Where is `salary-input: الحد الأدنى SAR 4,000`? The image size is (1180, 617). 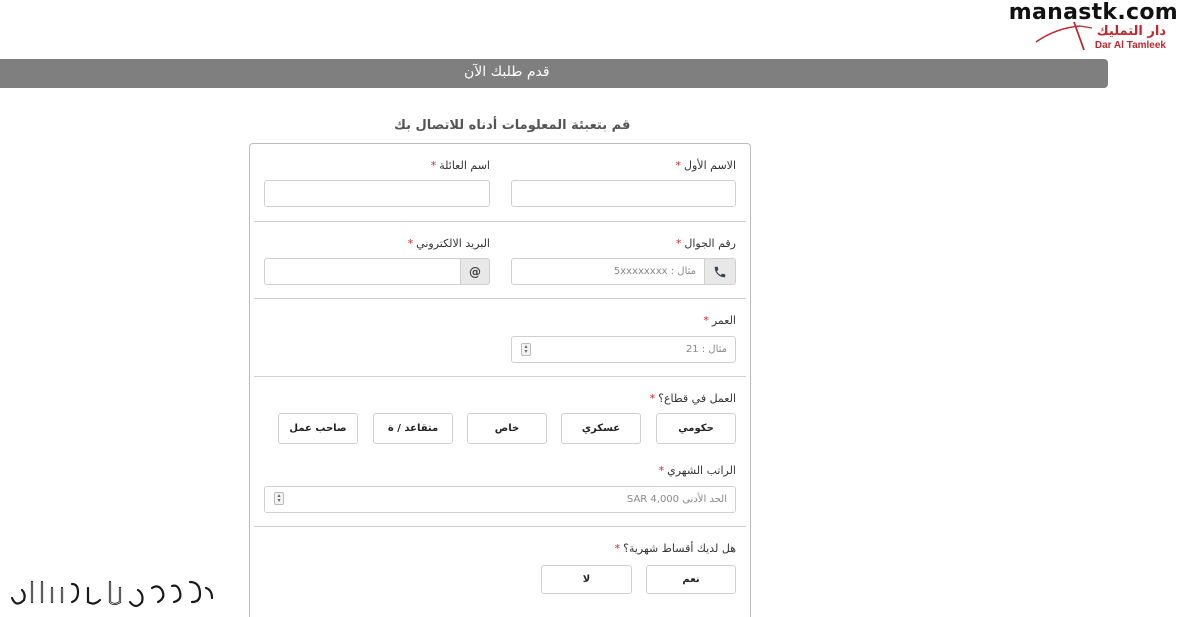 salary-input: الحد الأدنى SAR 4,000 is located at coordinates (500, 499).